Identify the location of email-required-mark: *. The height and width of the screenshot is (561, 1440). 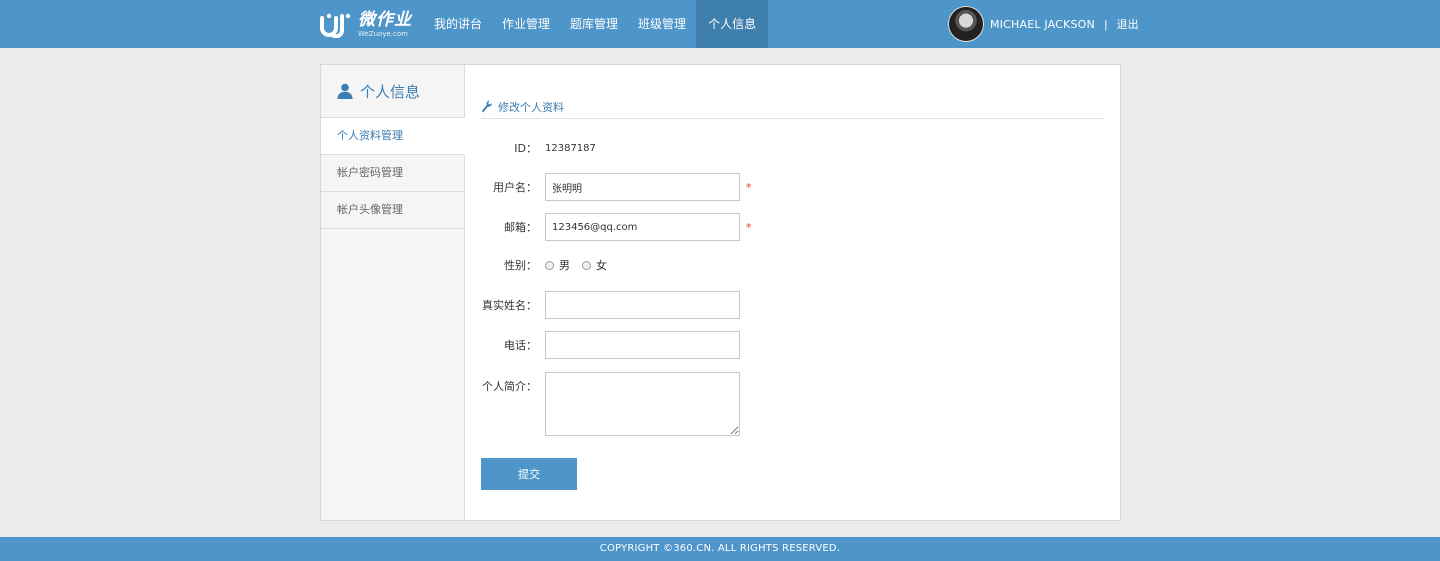
(749, 227).